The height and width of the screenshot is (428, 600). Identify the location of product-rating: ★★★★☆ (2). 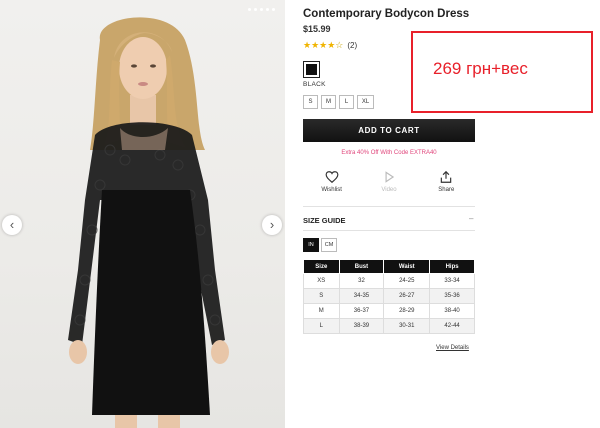
(330, 45).